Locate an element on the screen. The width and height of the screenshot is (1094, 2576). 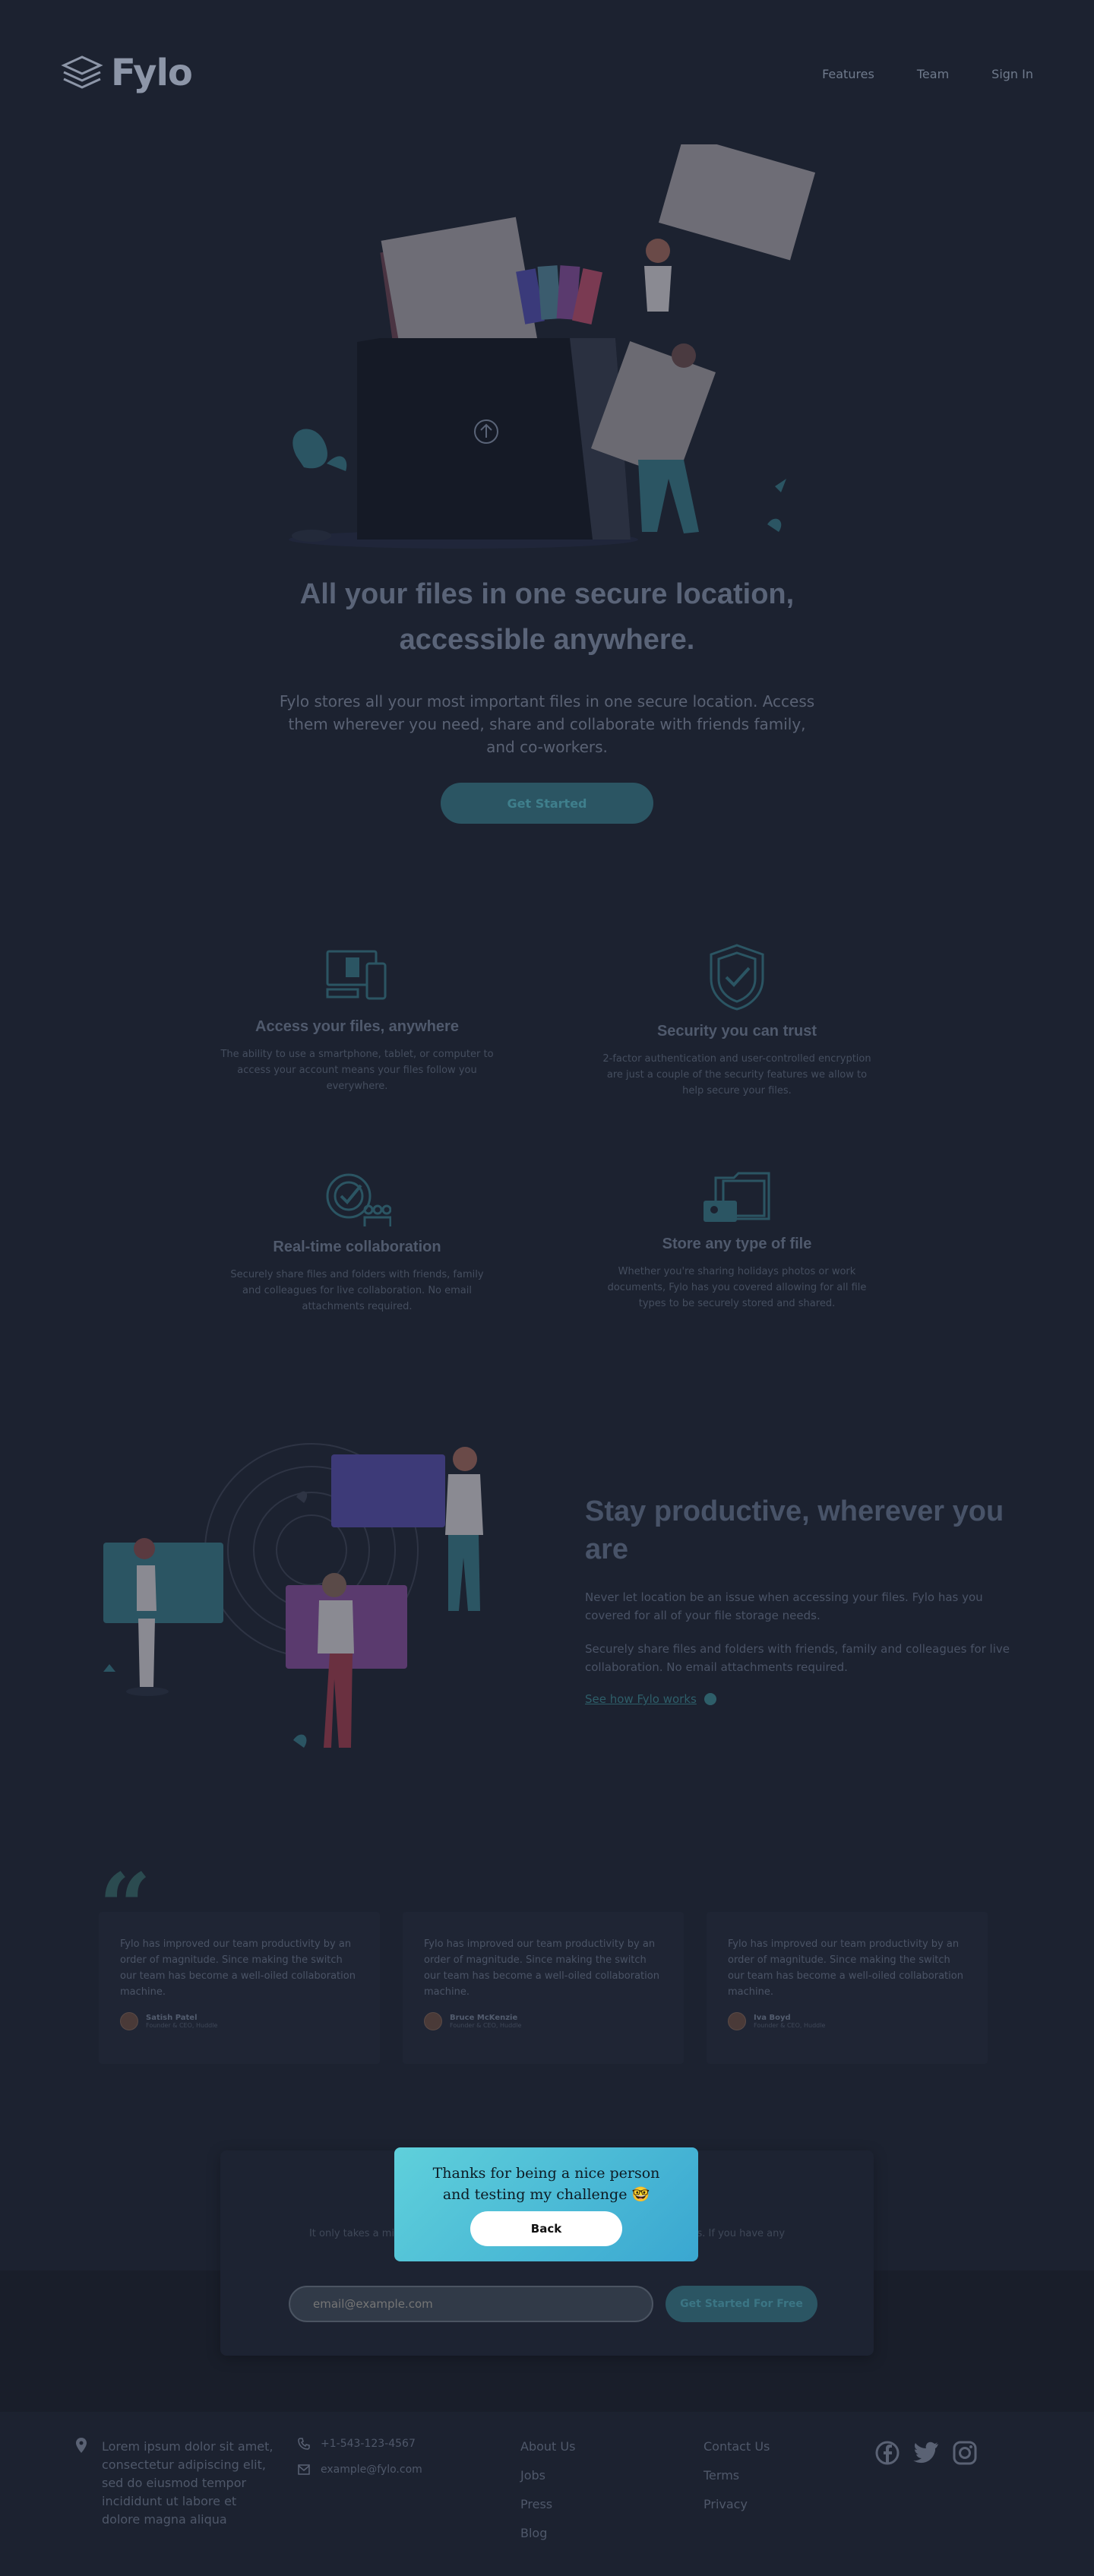
collaboration-icon is located at coordinates (358, 1199).